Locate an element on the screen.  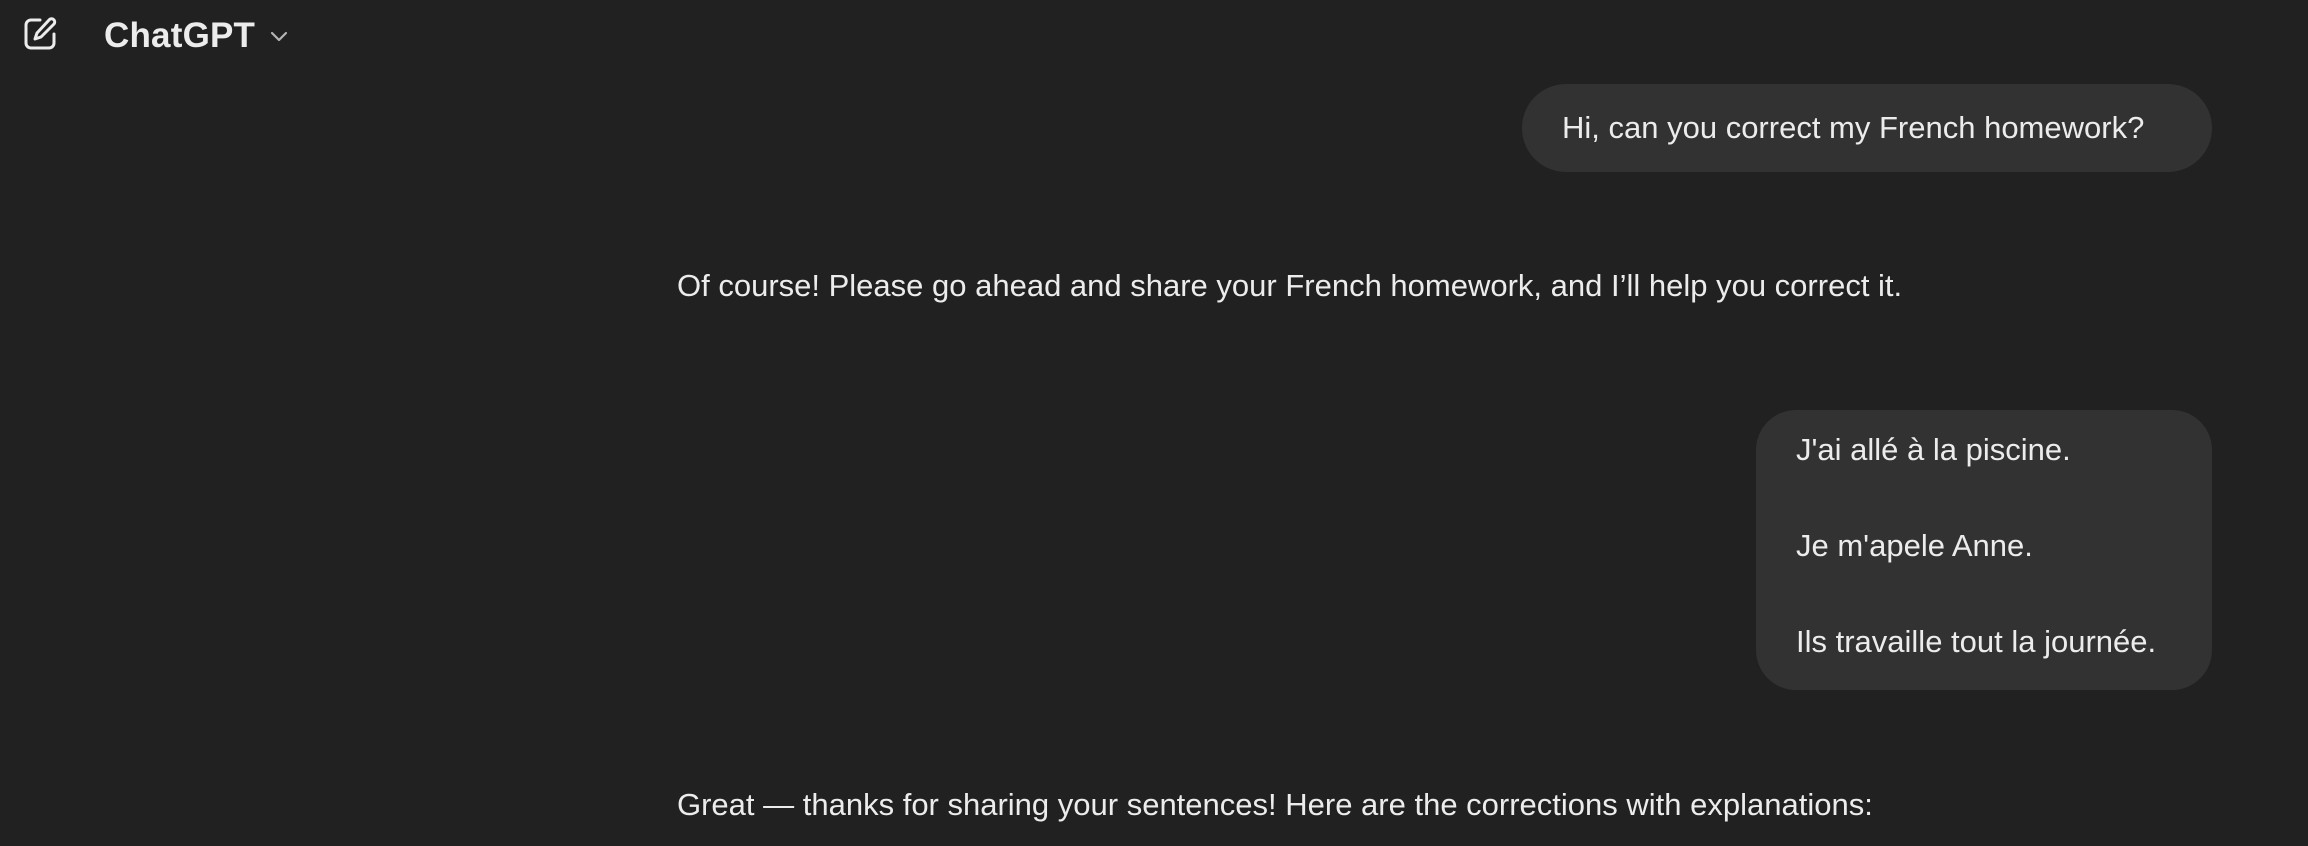
new-chat-button is located at coordinates (40, 36).